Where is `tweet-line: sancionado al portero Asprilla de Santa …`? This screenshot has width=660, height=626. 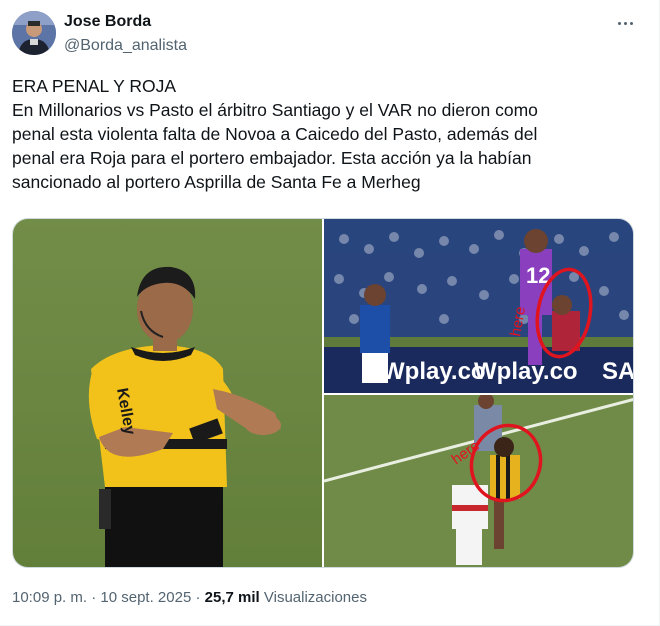 tweet-line: sancionado al portero Asprilla de Santa … is located at coordinates (216, 182).